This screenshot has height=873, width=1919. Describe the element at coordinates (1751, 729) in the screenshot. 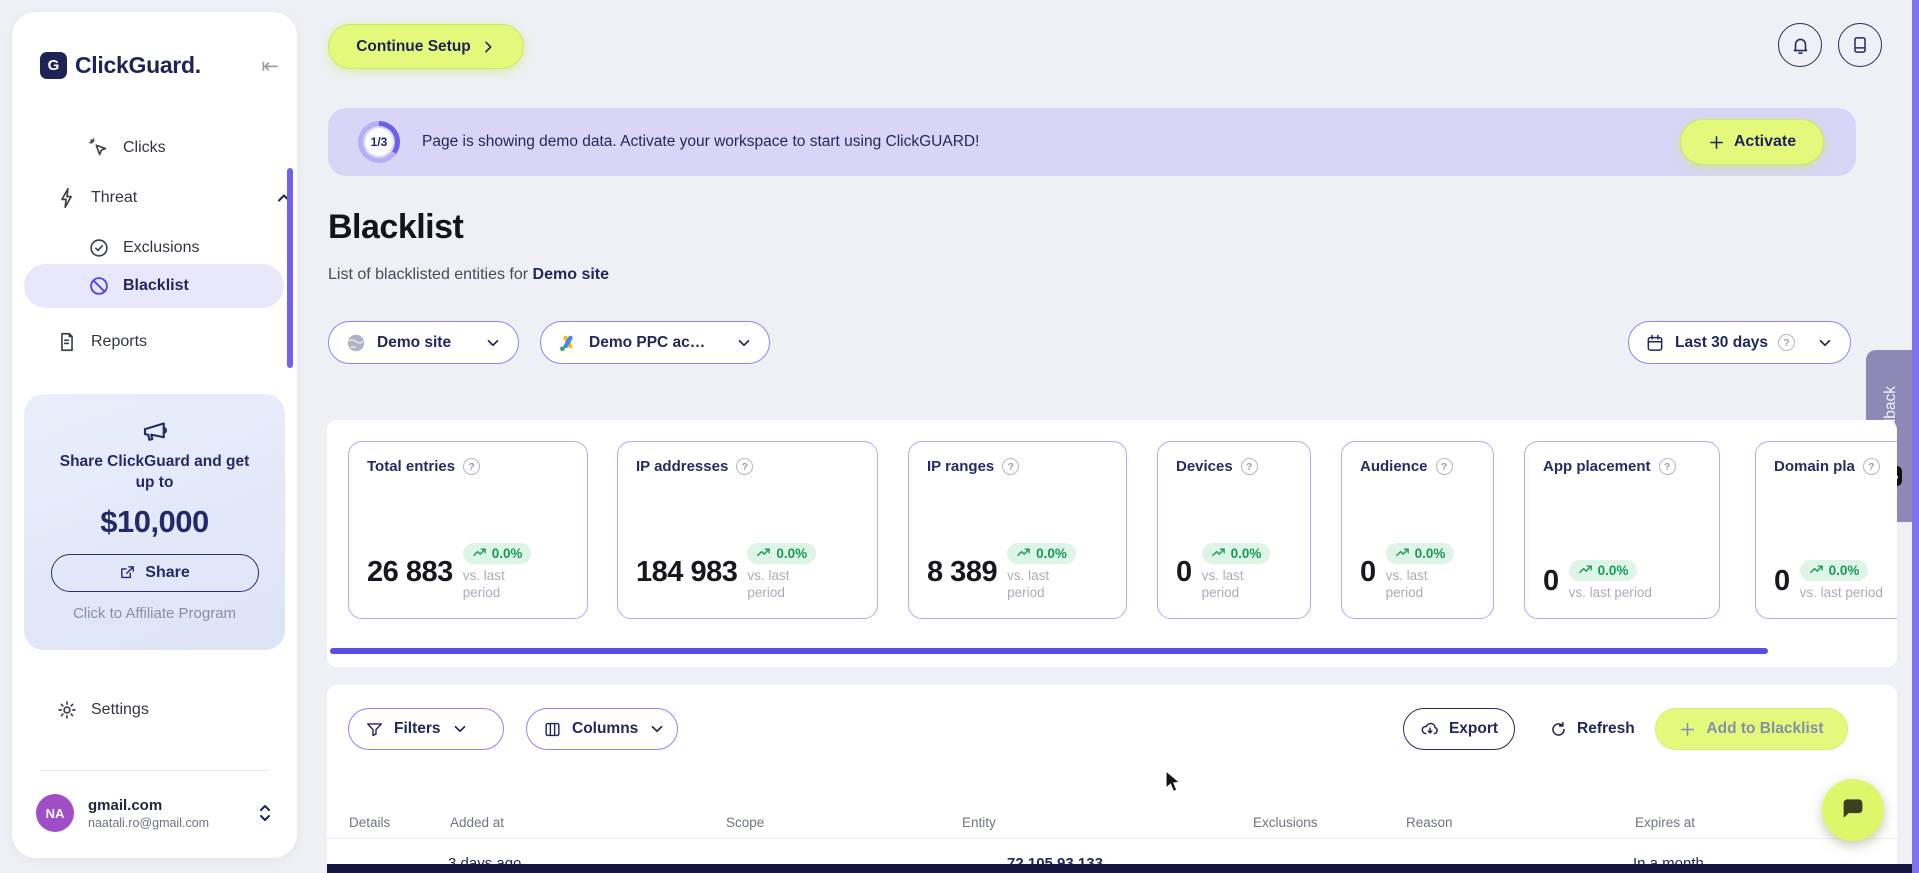

I see `add-to-blacklist-button: Add to Blacklist` at that location.